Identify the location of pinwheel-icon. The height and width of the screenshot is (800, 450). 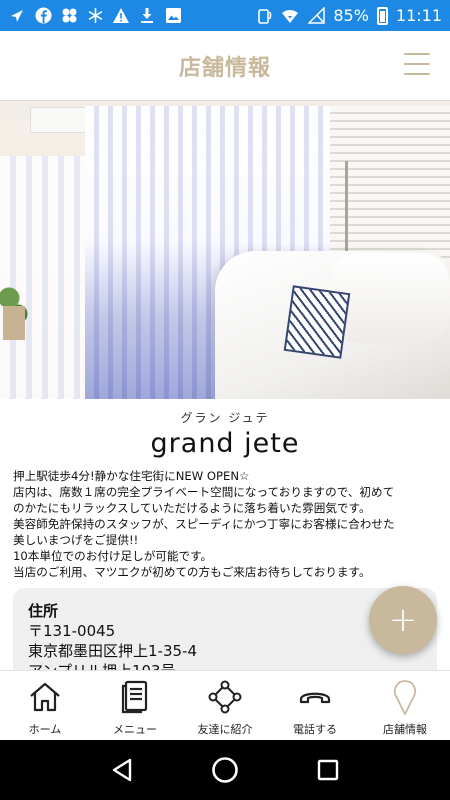
(69, 16).